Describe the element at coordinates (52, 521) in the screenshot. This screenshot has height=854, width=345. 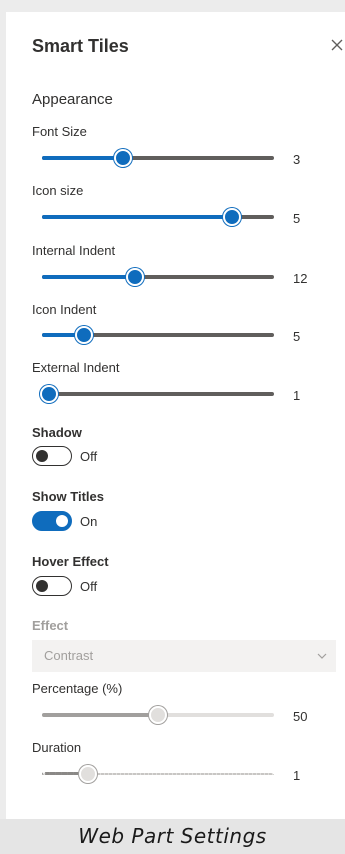
I see `show-titles-toggle` at that location.